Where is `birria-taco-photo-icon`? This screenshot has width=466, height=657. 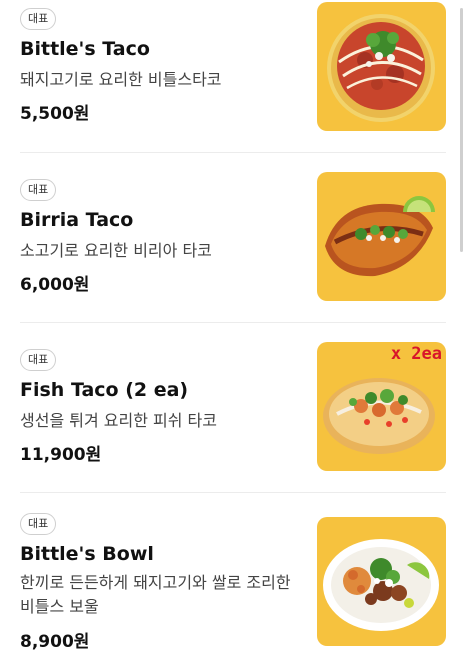 birria-taco-photo-icon is located at coordinates (381, 236).